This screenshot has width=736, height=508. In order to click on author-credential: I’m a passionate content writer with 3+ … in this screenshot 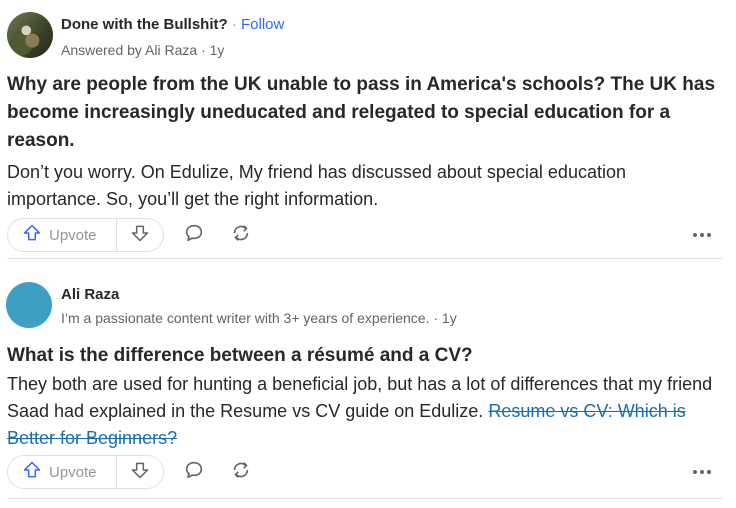, I will do `click(259, 318)`.